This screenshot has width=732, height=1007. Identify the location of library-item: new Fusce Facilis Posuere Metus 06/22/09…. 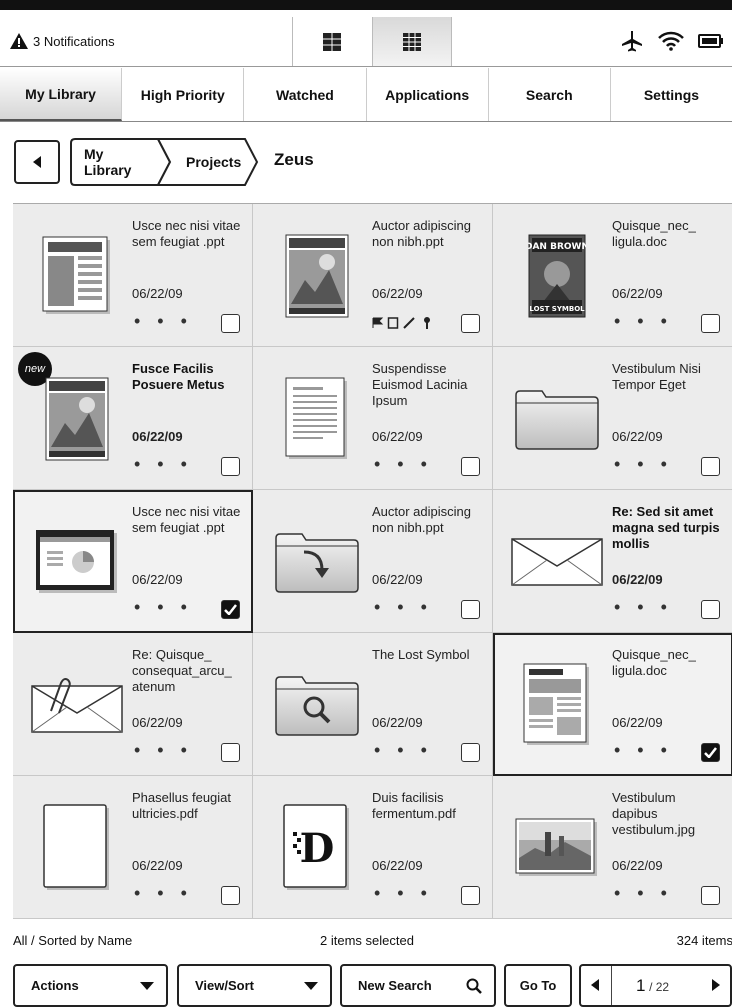
(133, 418).